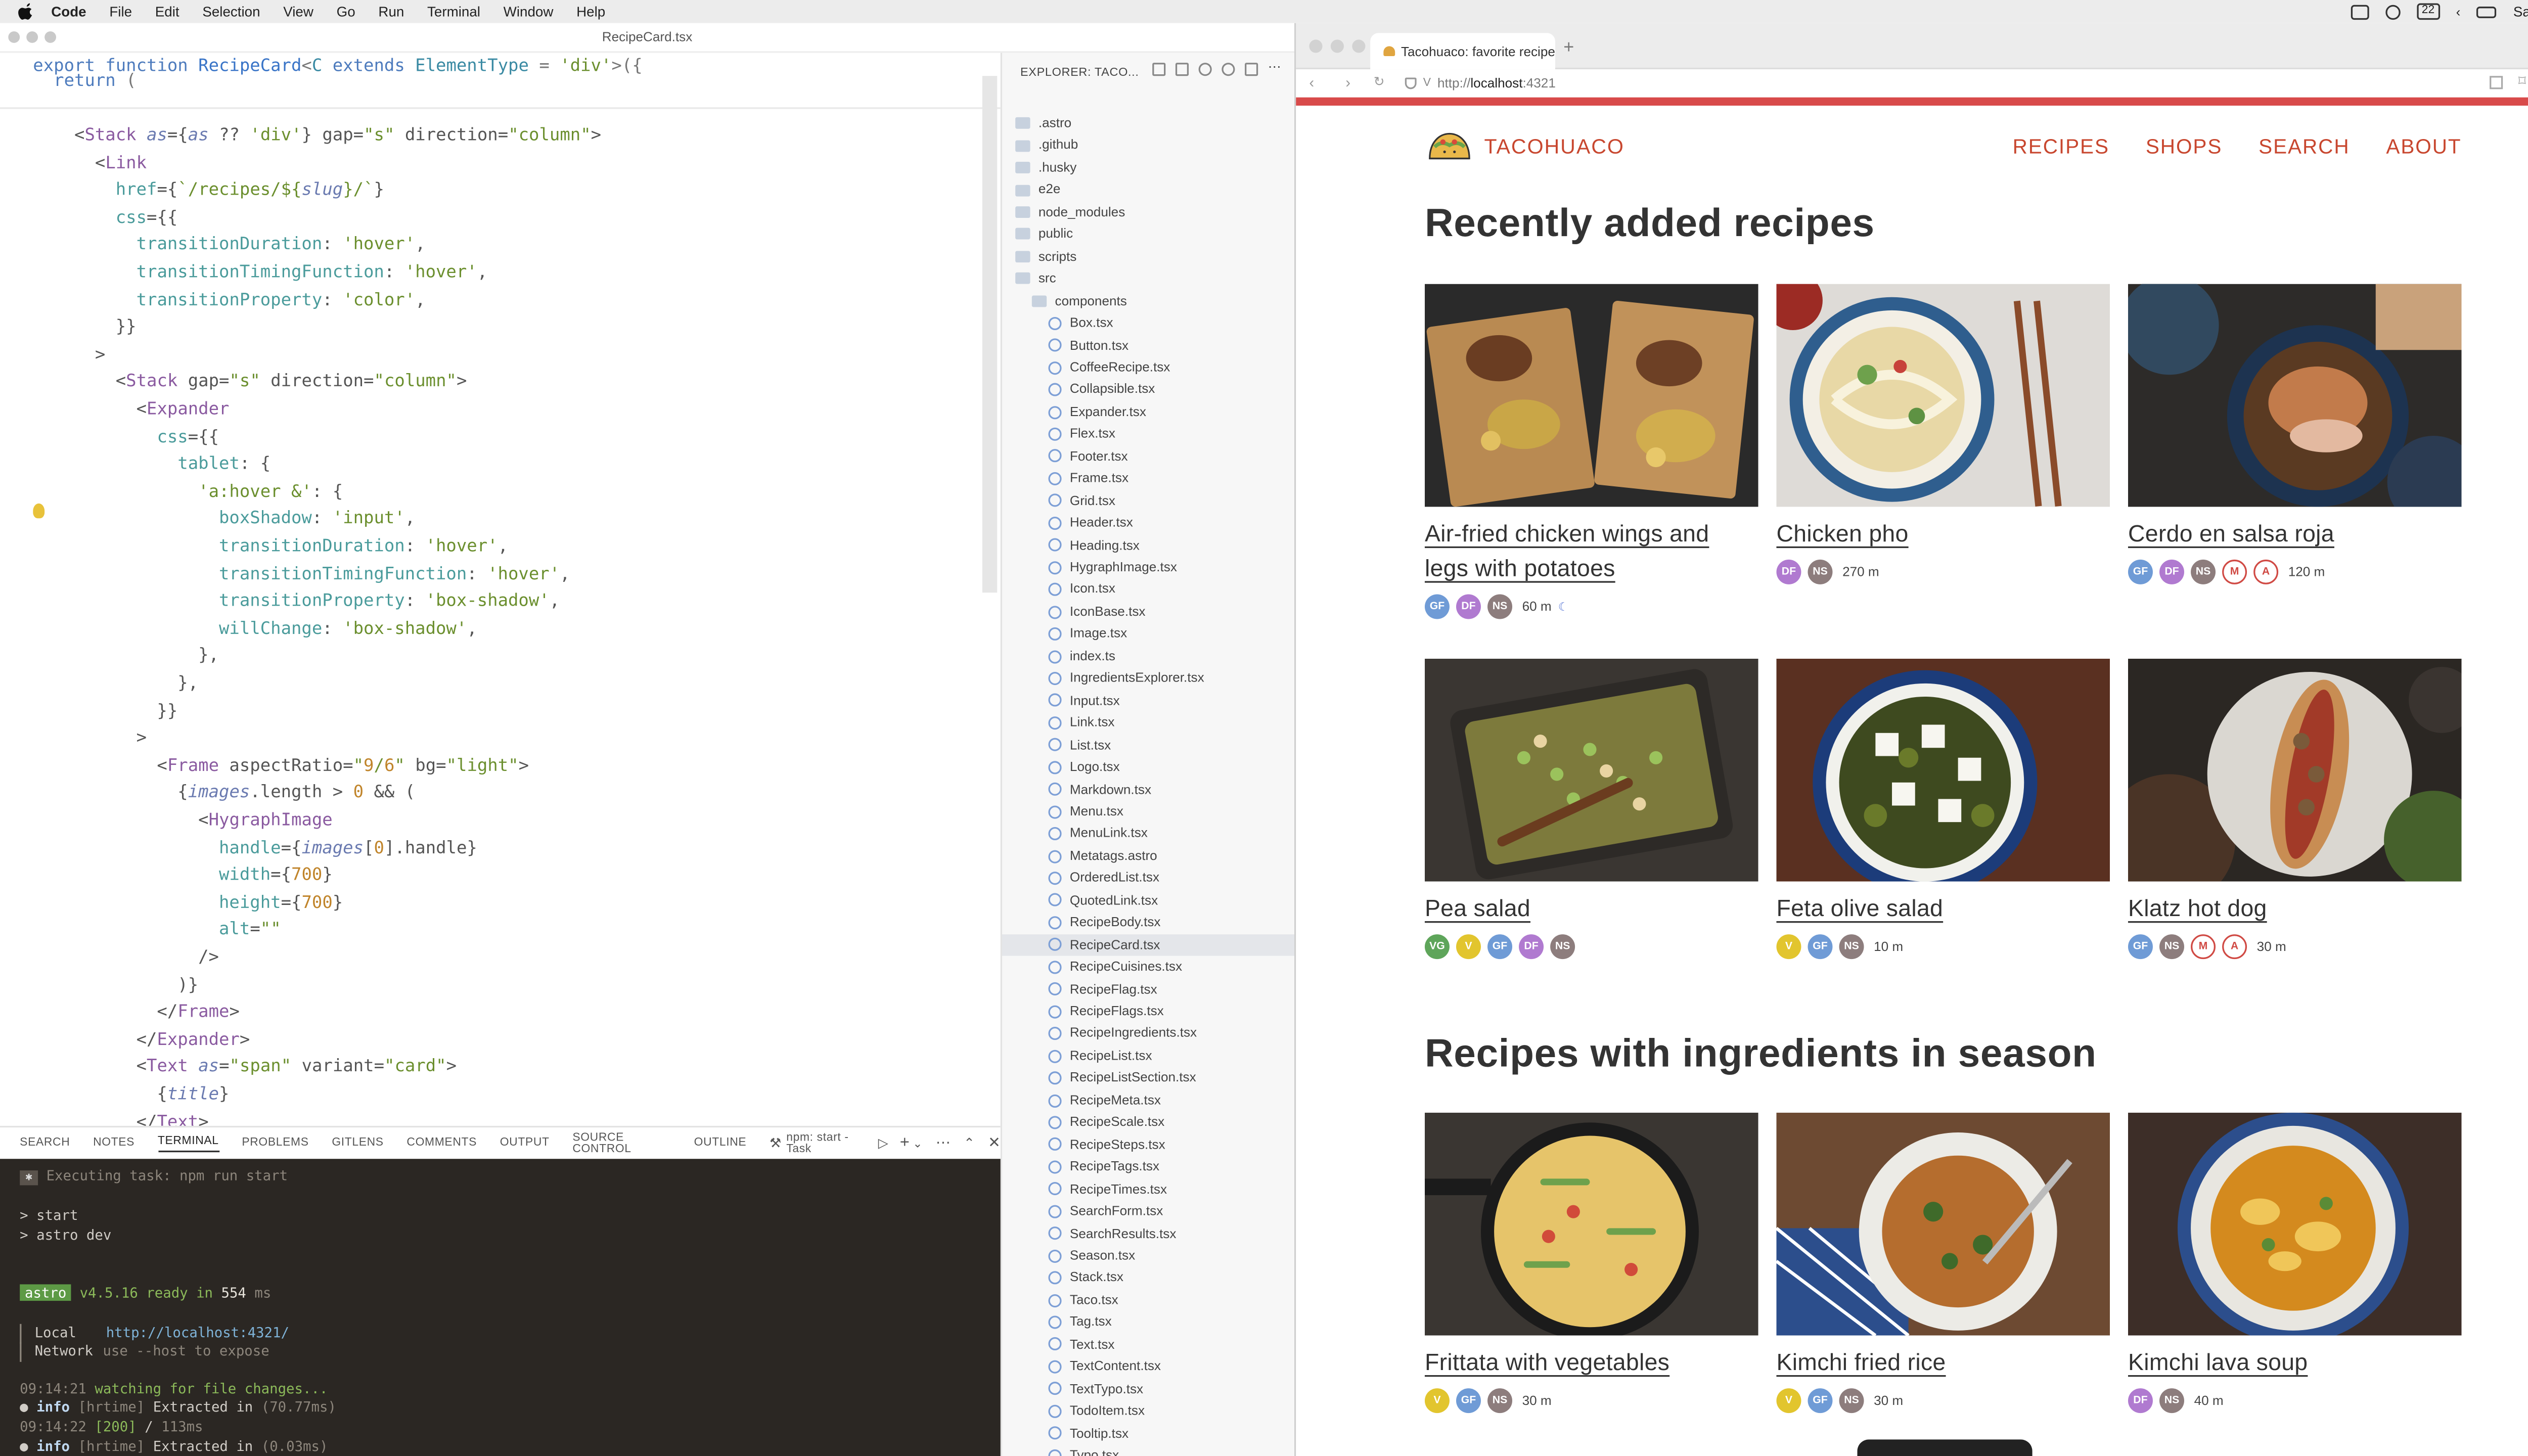 This screenshot has width=2528, height=1456. What do you see at coordinates (1148, 1322) in the screenshot?
I see `explorer-file: Tag.tsx` at bounding box center [1148, 1322].